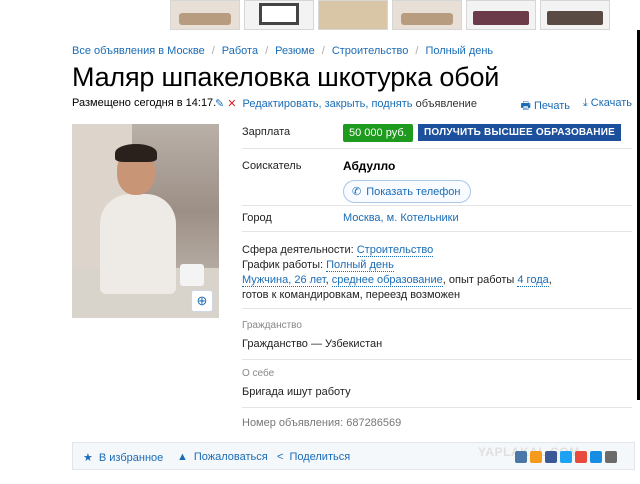 This screenshot has height=484, width=640. Describe the element at coordinates (395, 250) in the screenshot. I see `sphere-link: Строительство` at that location.